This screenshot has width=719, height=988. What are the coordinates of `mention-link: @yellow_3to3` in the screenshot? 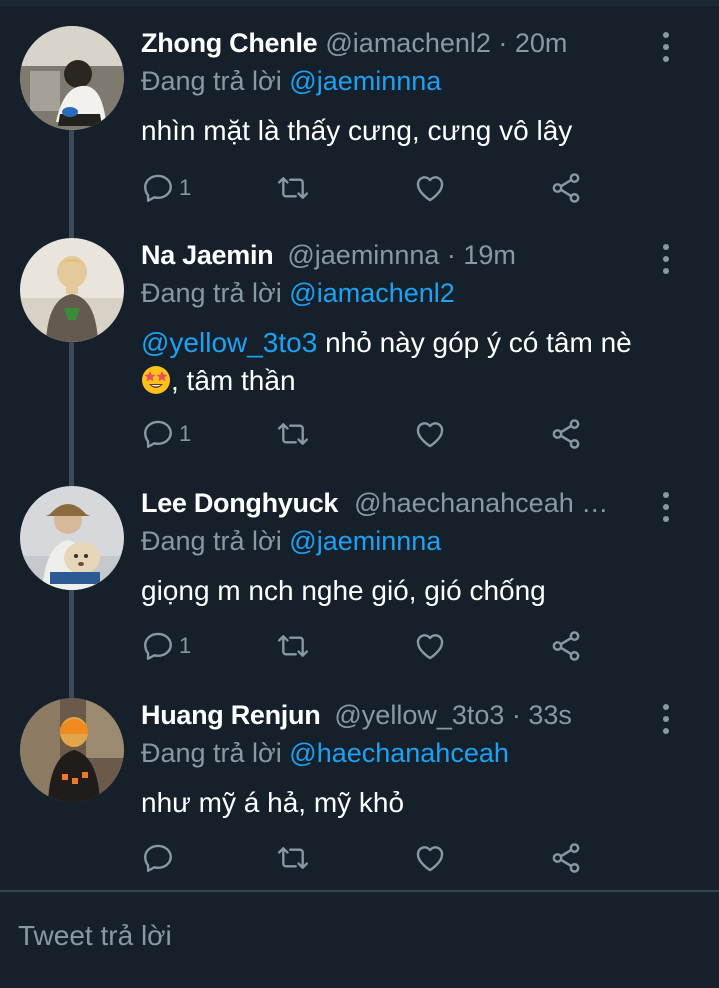 It's located at (229, 342).